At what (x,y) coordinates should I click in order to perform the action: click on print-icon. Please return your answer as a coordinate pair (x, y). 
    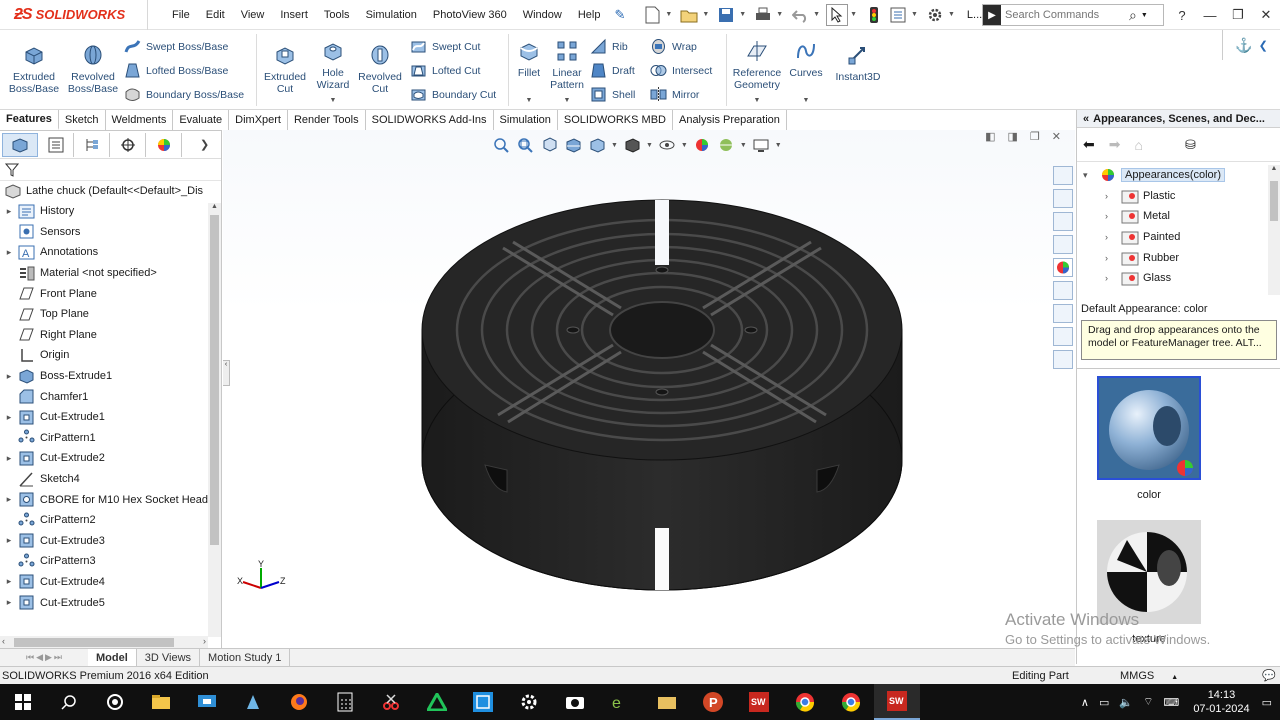
    Looking at the image, I should click on (763, 15).